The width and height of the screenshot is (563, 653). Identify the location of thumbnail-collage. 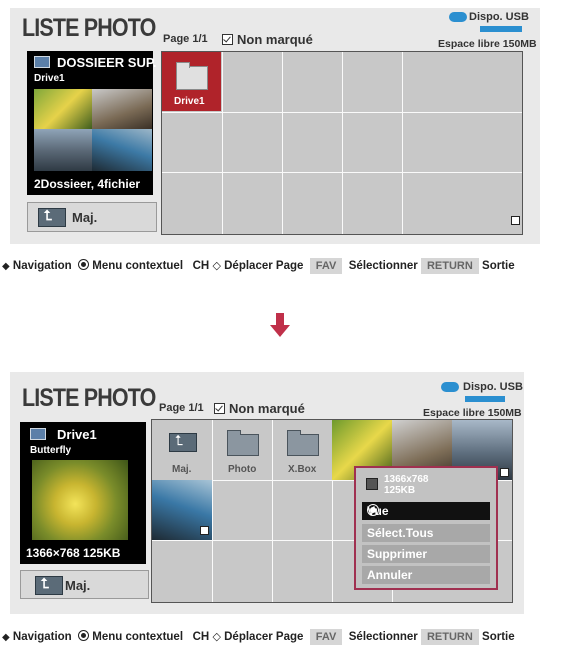
(93, 130).